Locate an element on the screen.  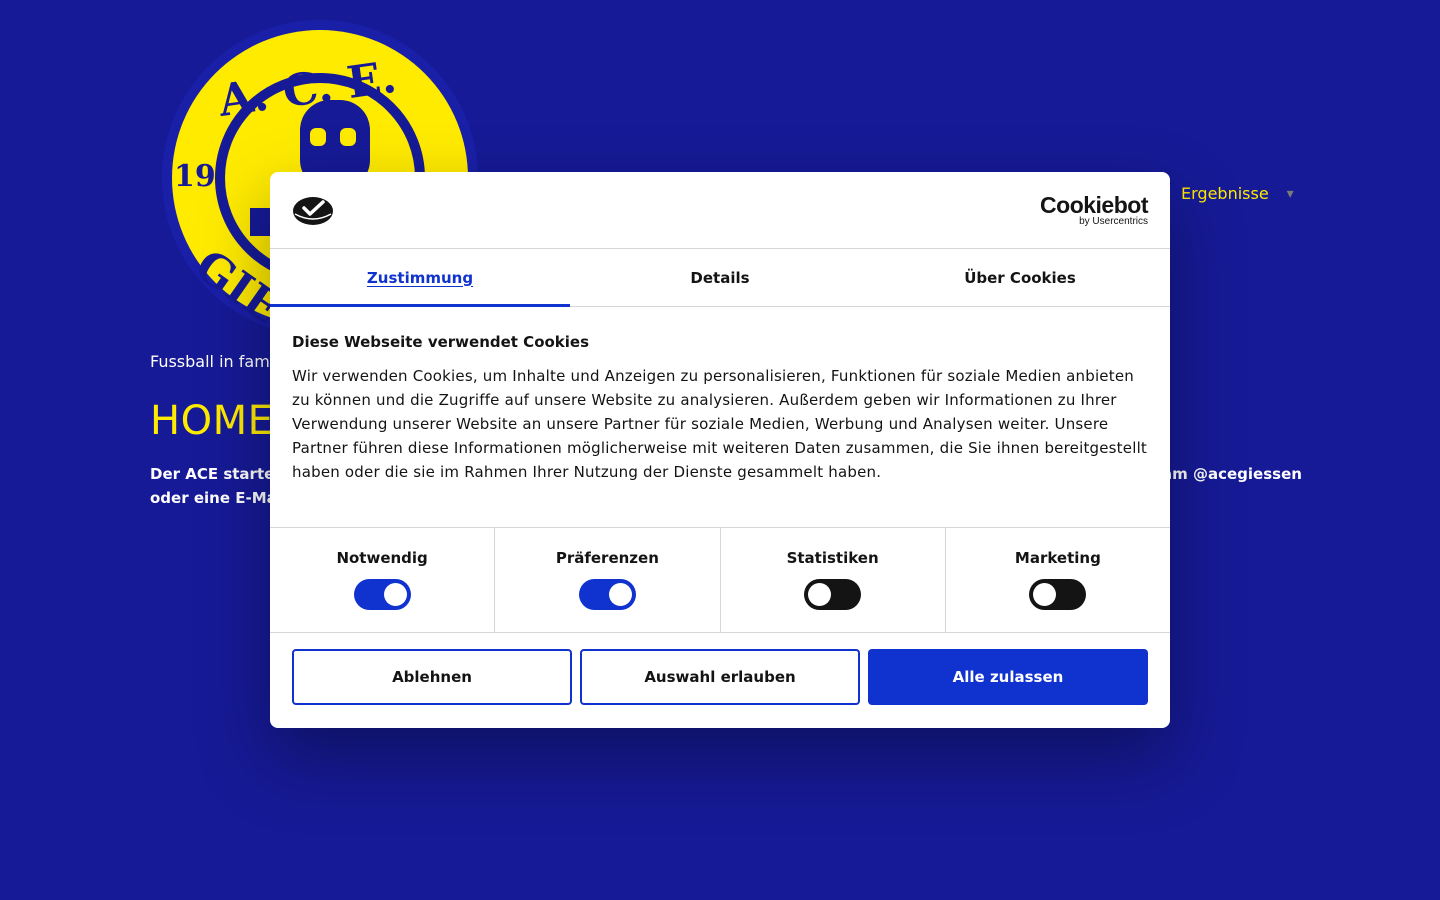
nav-link-ergebnisse: Ergebnisse is located at coordinates (1225, 193).